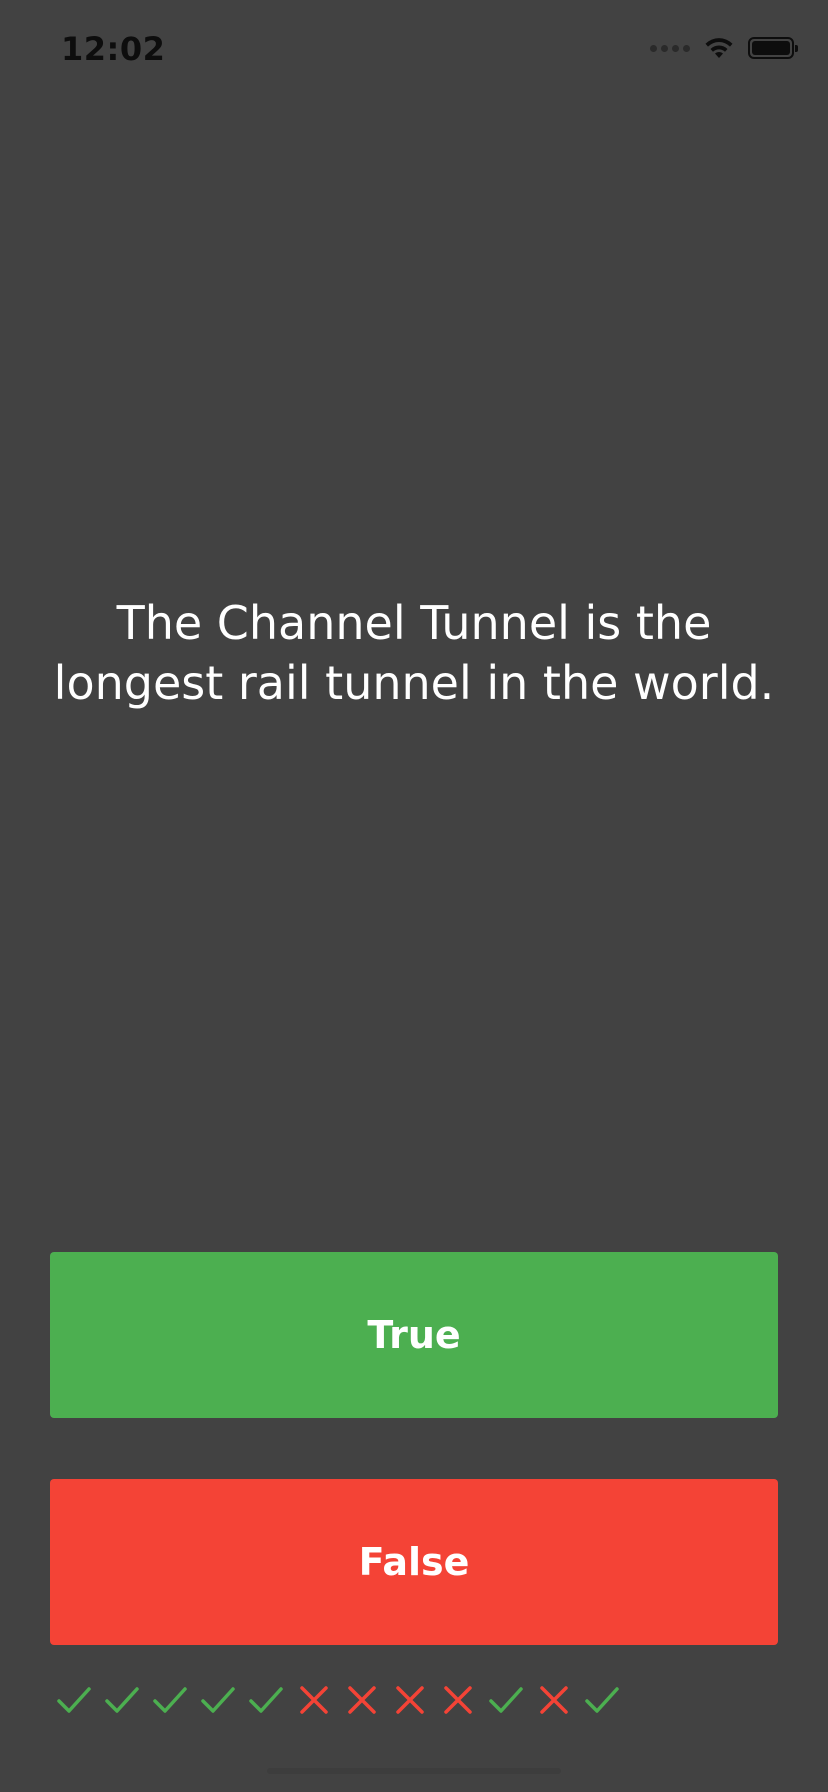 The image size is (828, 1792). I want to click on status-bar: 12:02, so click(414, 50).